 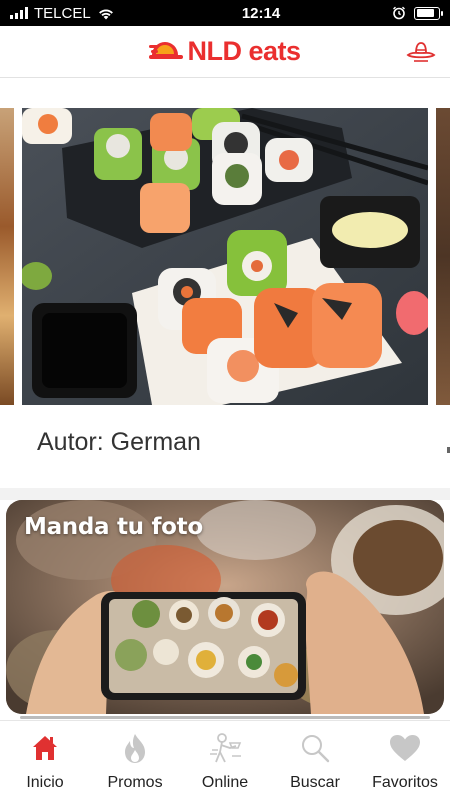 I want to click on flame-icon, so click(x=135, y=748).